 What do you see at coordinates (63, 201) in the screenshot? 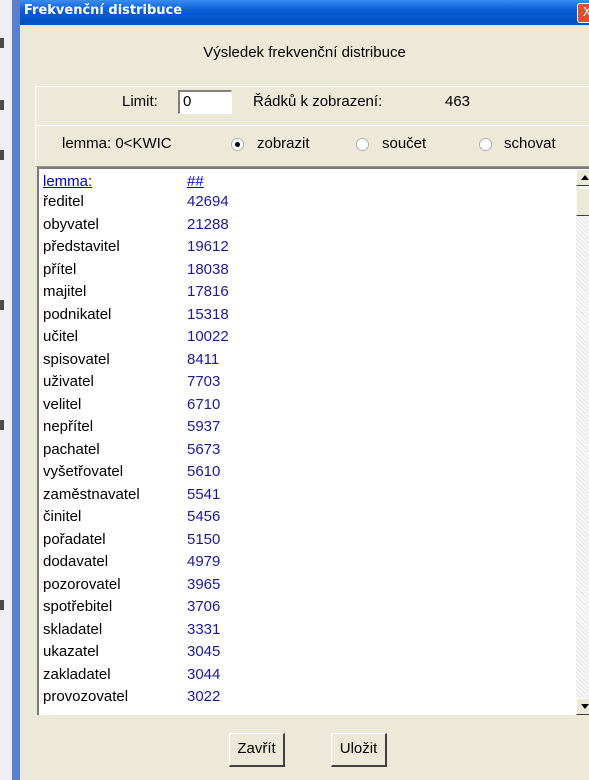
I see `lemma-cell: ředitel` at bounding box center [63, 201].